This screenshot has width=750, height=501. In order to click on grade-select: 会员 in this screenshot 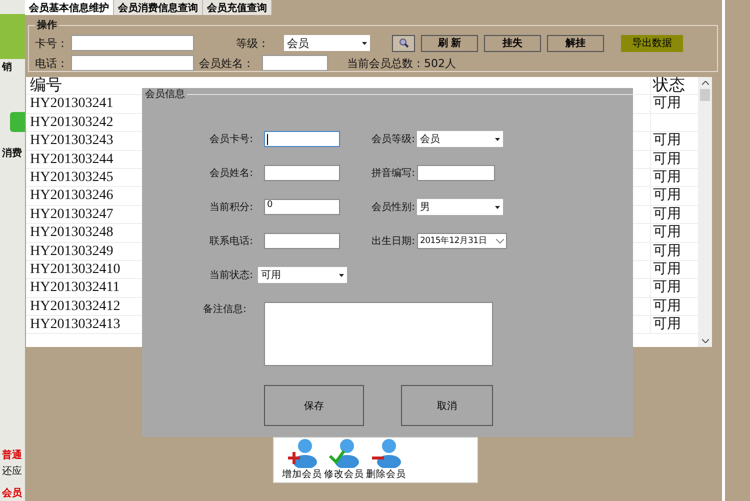, I will do `click(327, 43)`.